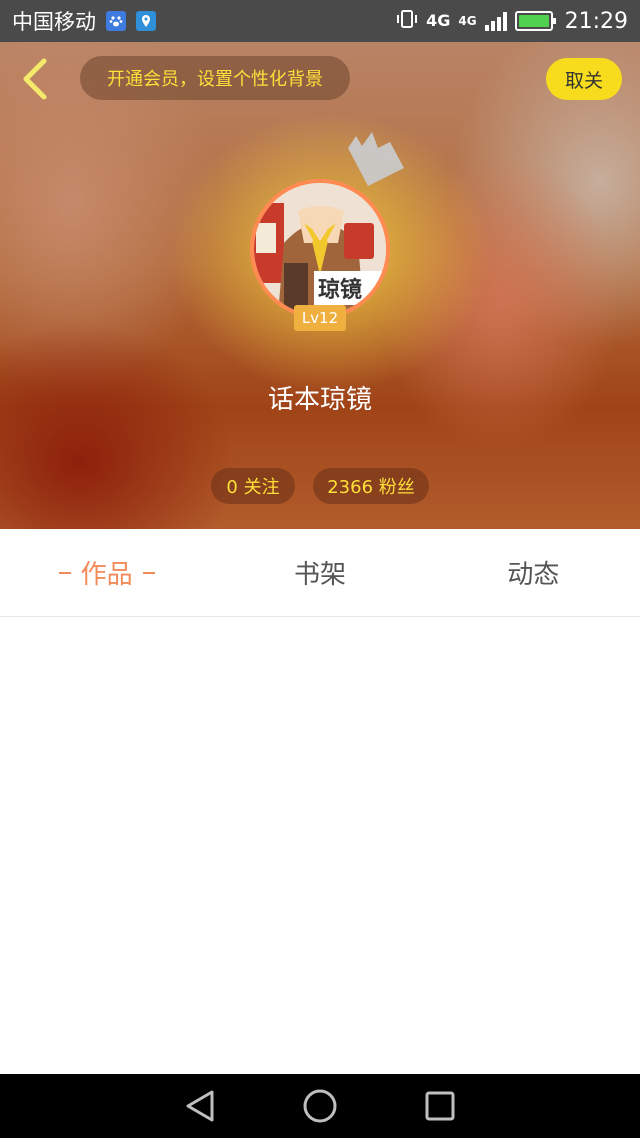 The height and width of the screenshot is (1138, 640). I want to click on signal-icon, so click(495, 21).